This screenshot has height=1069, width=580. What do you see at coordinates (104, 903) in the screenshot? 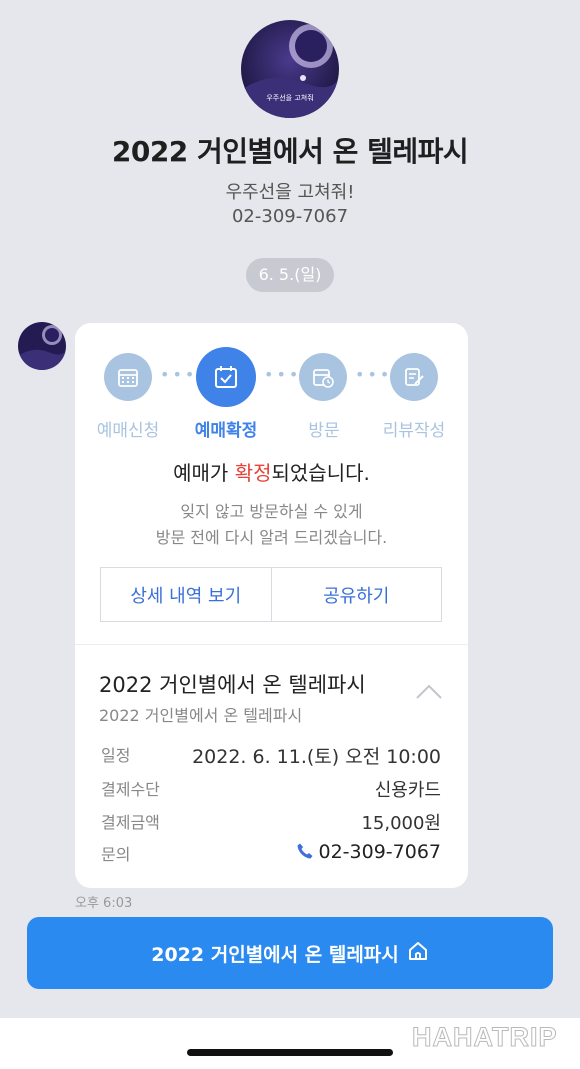
I see `message-timestamp: 오후 6:03` at bounding box center [104, 903].